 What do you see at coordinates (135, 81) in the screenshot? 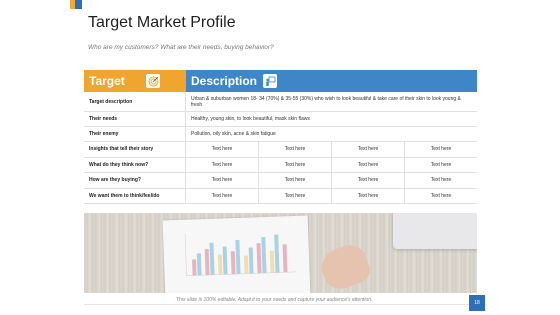
I see `header-target: Target` at bounding box center [135, 81].